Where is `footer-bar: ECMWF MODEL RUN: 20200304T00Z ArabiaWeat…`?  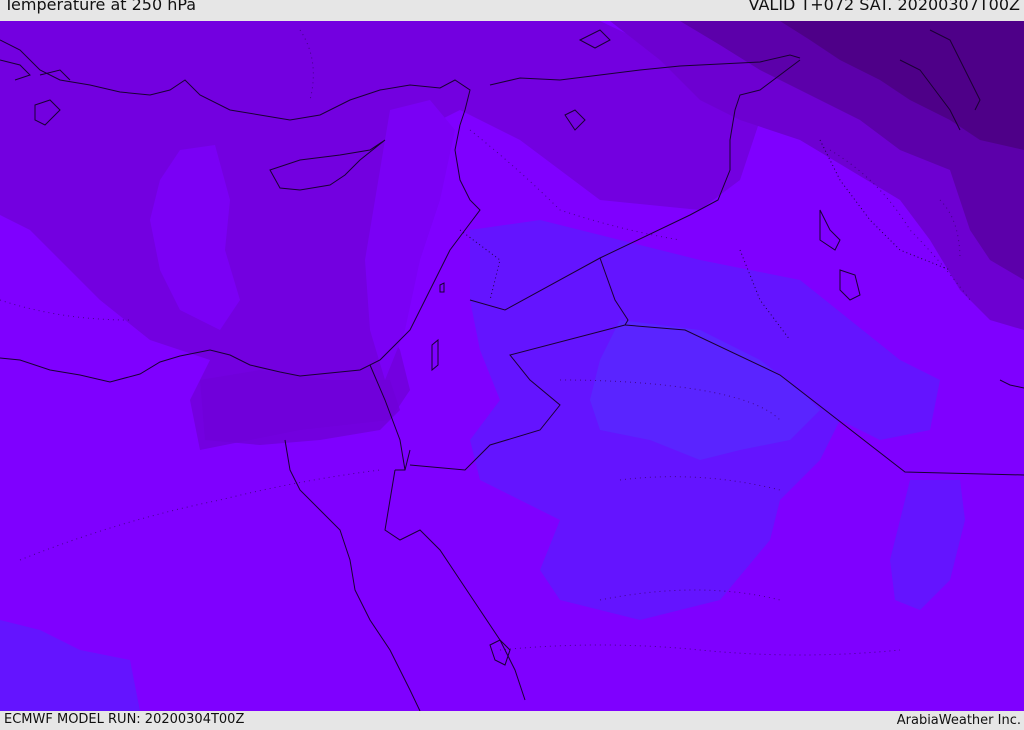
footer-bar: ECMWF MODEL RUN: 20200304T00Z ArabiaWeat… is located at coordinates (512, 720).